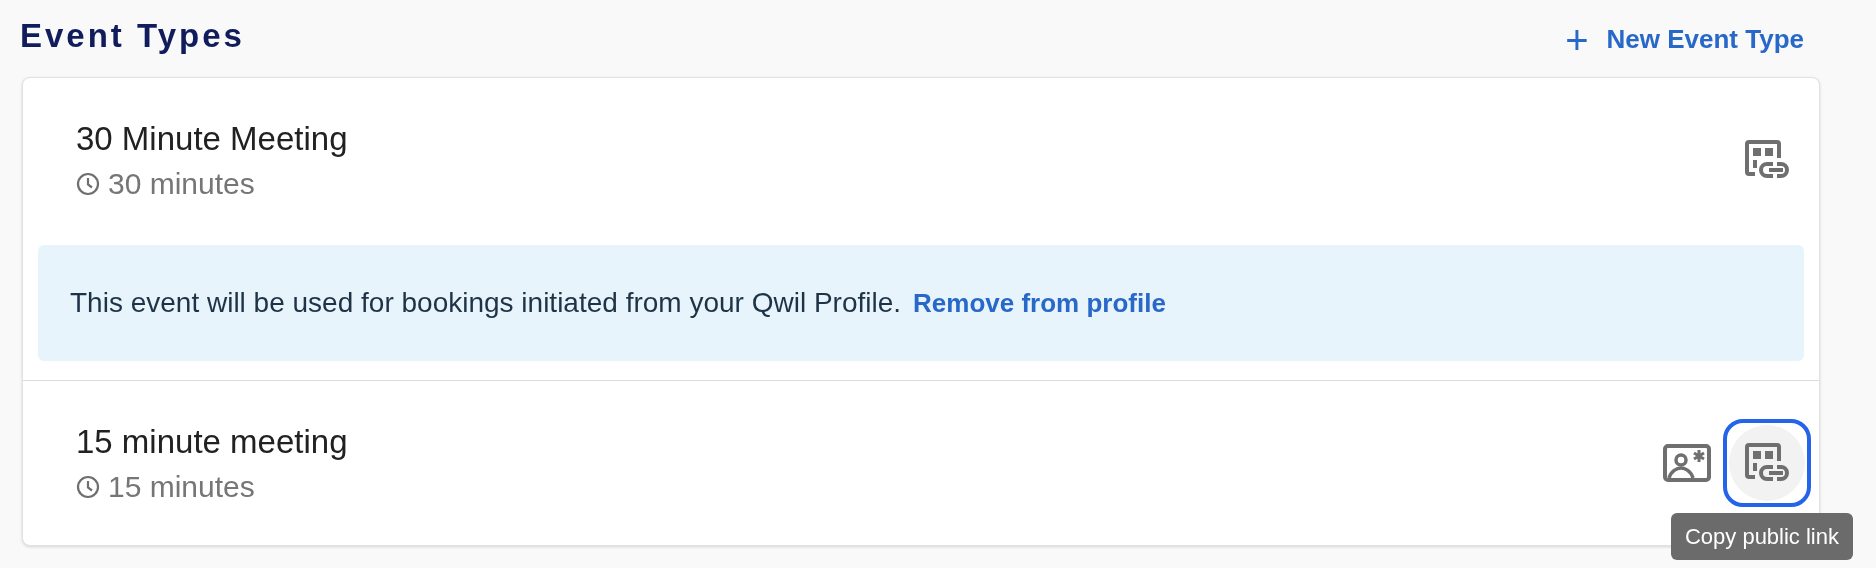 This screenshot has height=568, width=1876. I want to click on tooltip: Copy public link, so click(1761, 536).